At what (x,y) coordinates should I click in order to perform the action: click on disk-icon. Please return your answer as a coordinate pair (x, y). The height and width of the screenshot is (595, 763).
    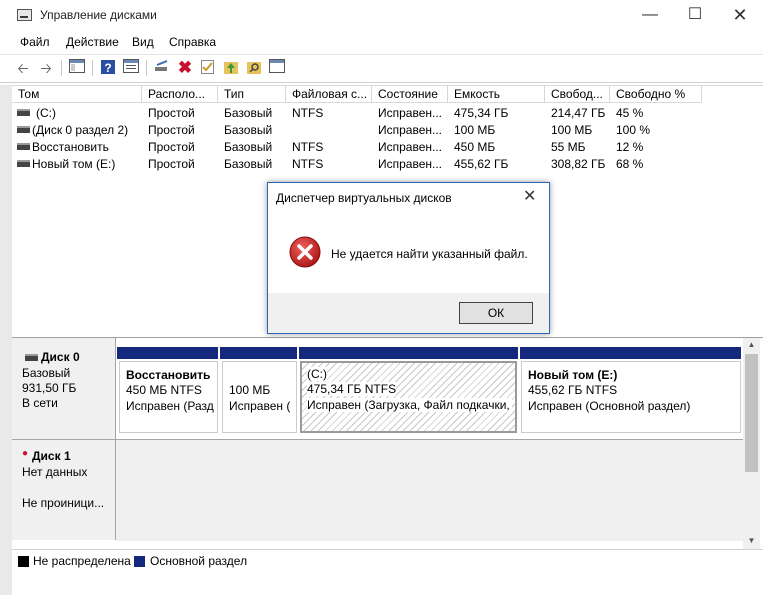
    Looking at the image, I should click on (31, 357).